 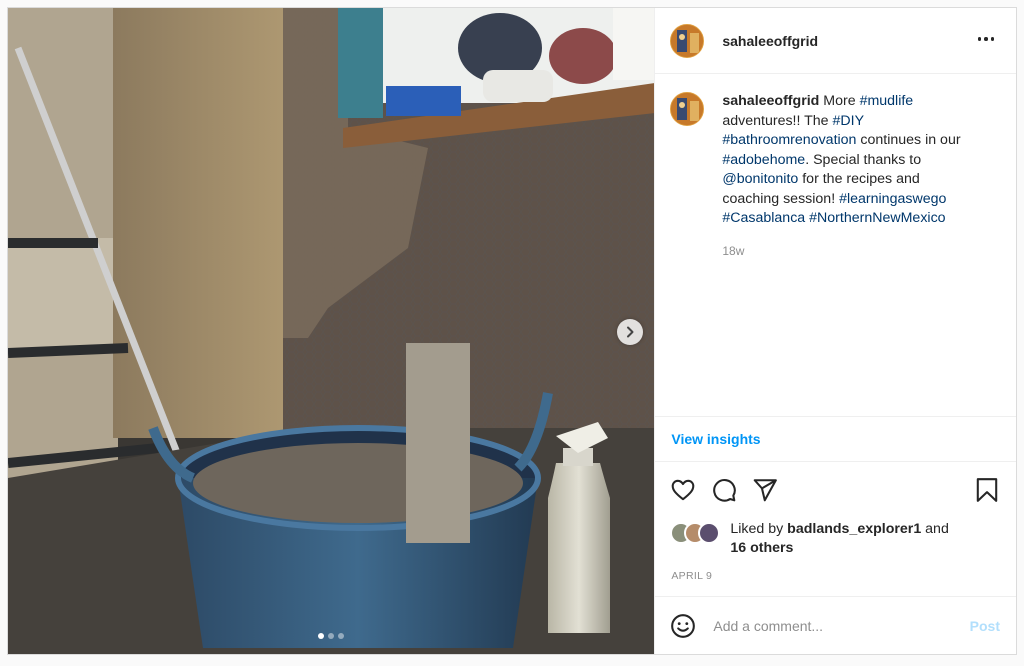 I want to click on save-button, so click(x=987, y=490).